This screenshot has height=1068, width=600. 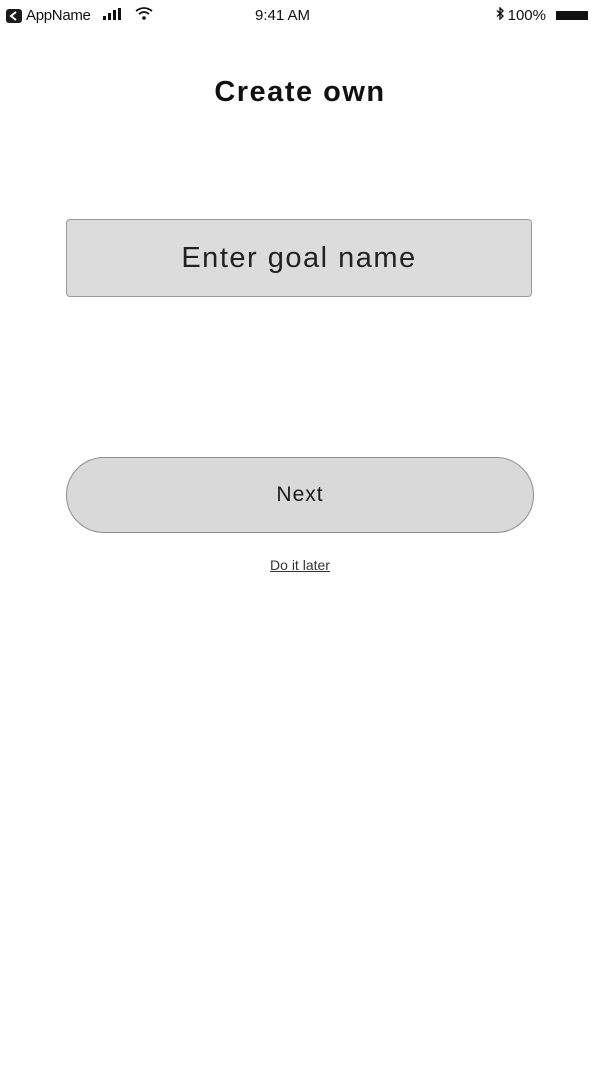 What do you see at coordinates (526, 15) in the screenshot?
I see `battery-percent: 100%` at bounding box center [526, 15].